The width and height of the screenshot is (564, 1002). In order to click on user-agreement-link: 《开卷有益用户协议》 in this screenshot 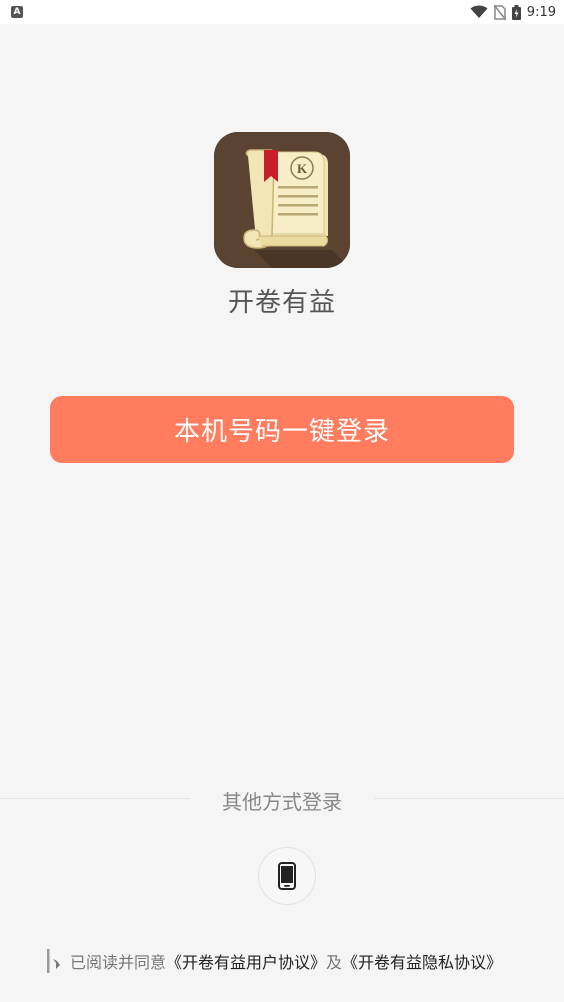, I will do `click(246, 961)`.